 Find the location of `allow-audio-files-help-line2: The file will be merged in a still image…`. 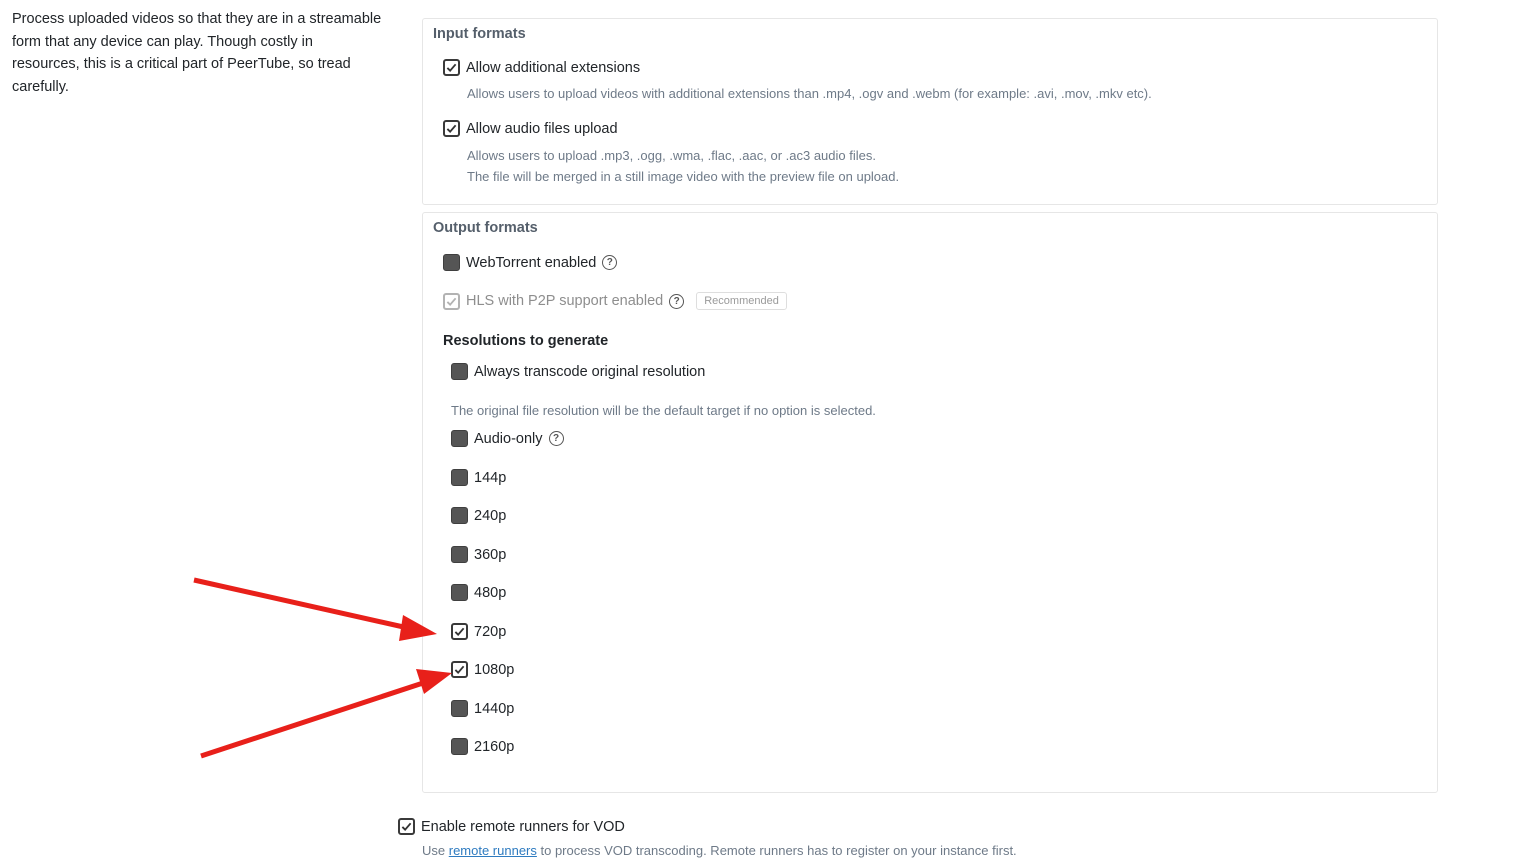

allow-audio-files-help-line2: The file will be merged in a still image… is located at coordinates (683, 176).